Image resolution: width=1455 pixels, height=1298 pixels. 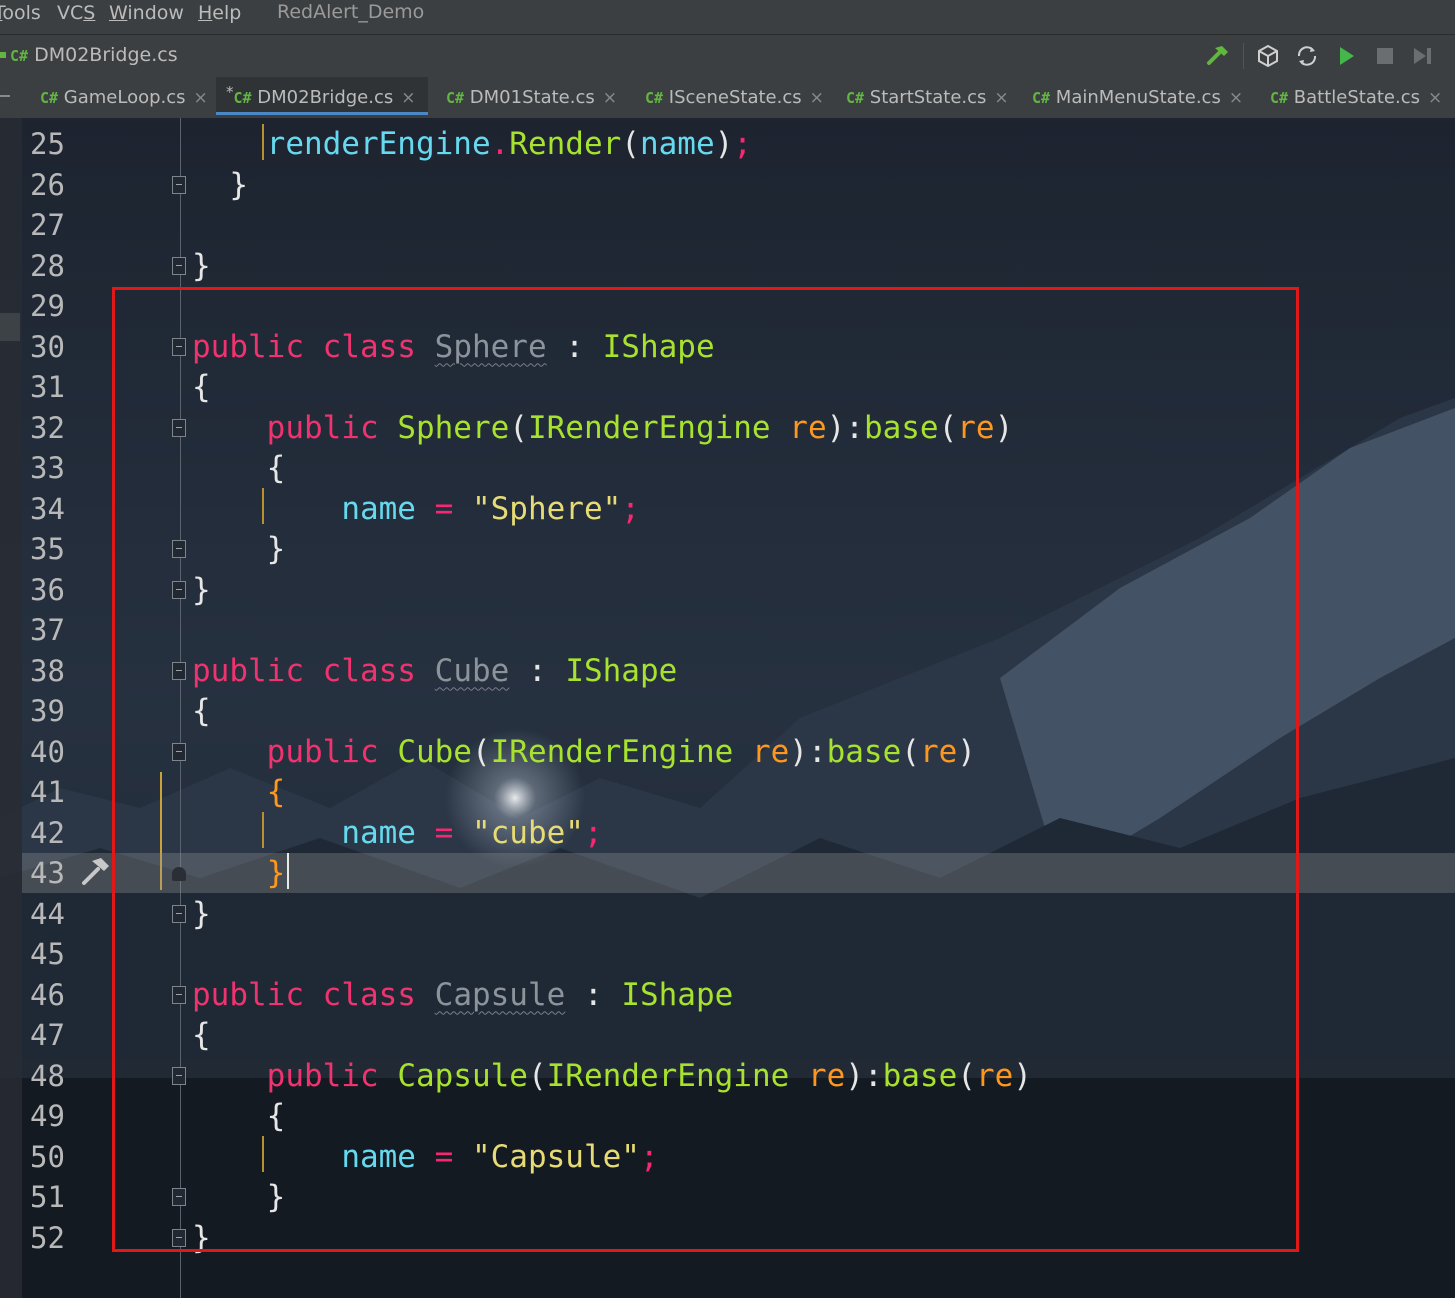 I want to click on code-line: 51 }, so click(x=738, y=1197).